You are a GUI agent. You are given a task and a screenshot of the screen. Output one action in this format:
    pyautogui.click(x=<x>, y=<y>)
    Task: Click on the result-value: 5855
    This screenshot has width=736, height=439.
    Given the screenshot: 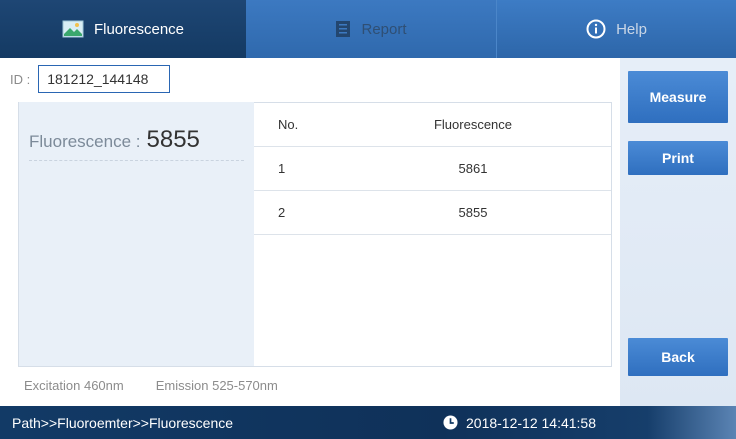 What is the action you would take?
    pyautogui.click(x=173, y=139)
    